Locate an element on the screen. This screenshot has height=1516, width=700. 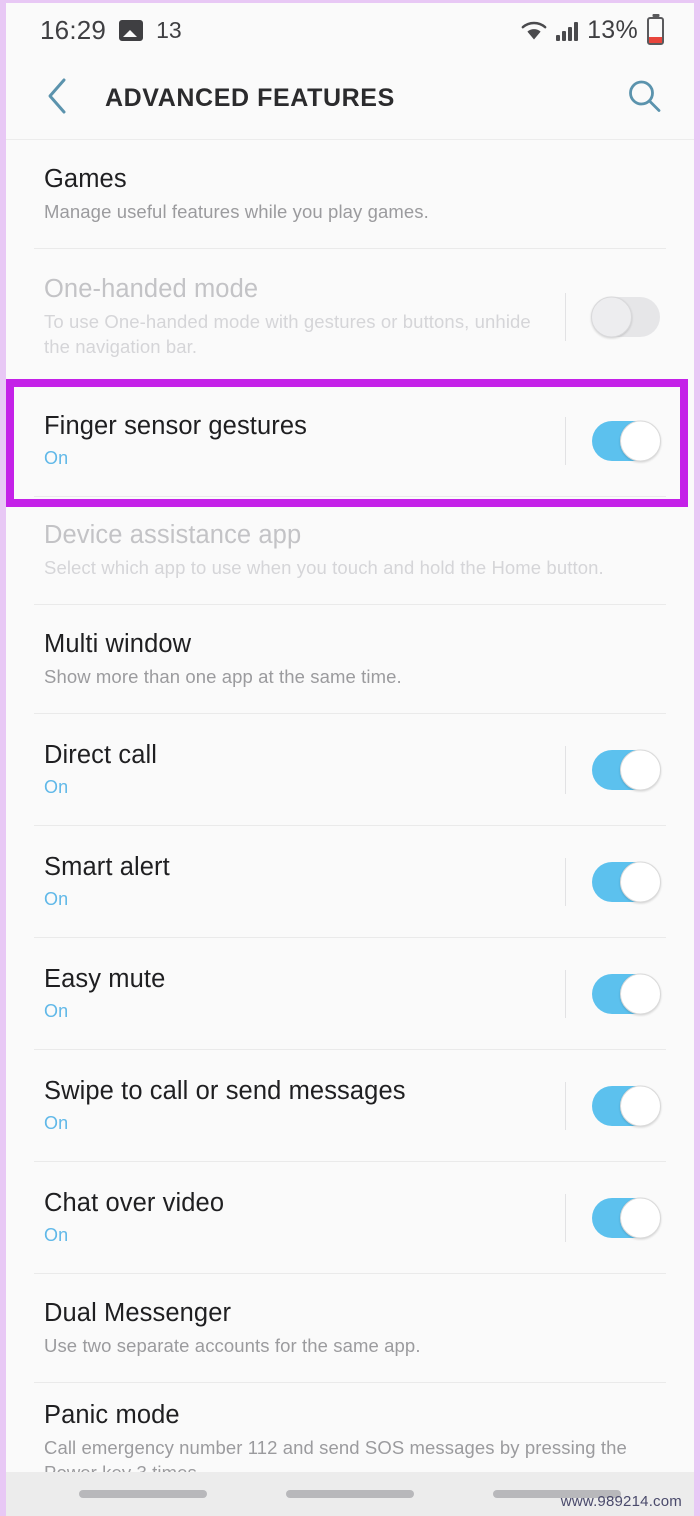
settings-row-texts: Swipe to call or send messages On is located at coordinates (291, 1105).